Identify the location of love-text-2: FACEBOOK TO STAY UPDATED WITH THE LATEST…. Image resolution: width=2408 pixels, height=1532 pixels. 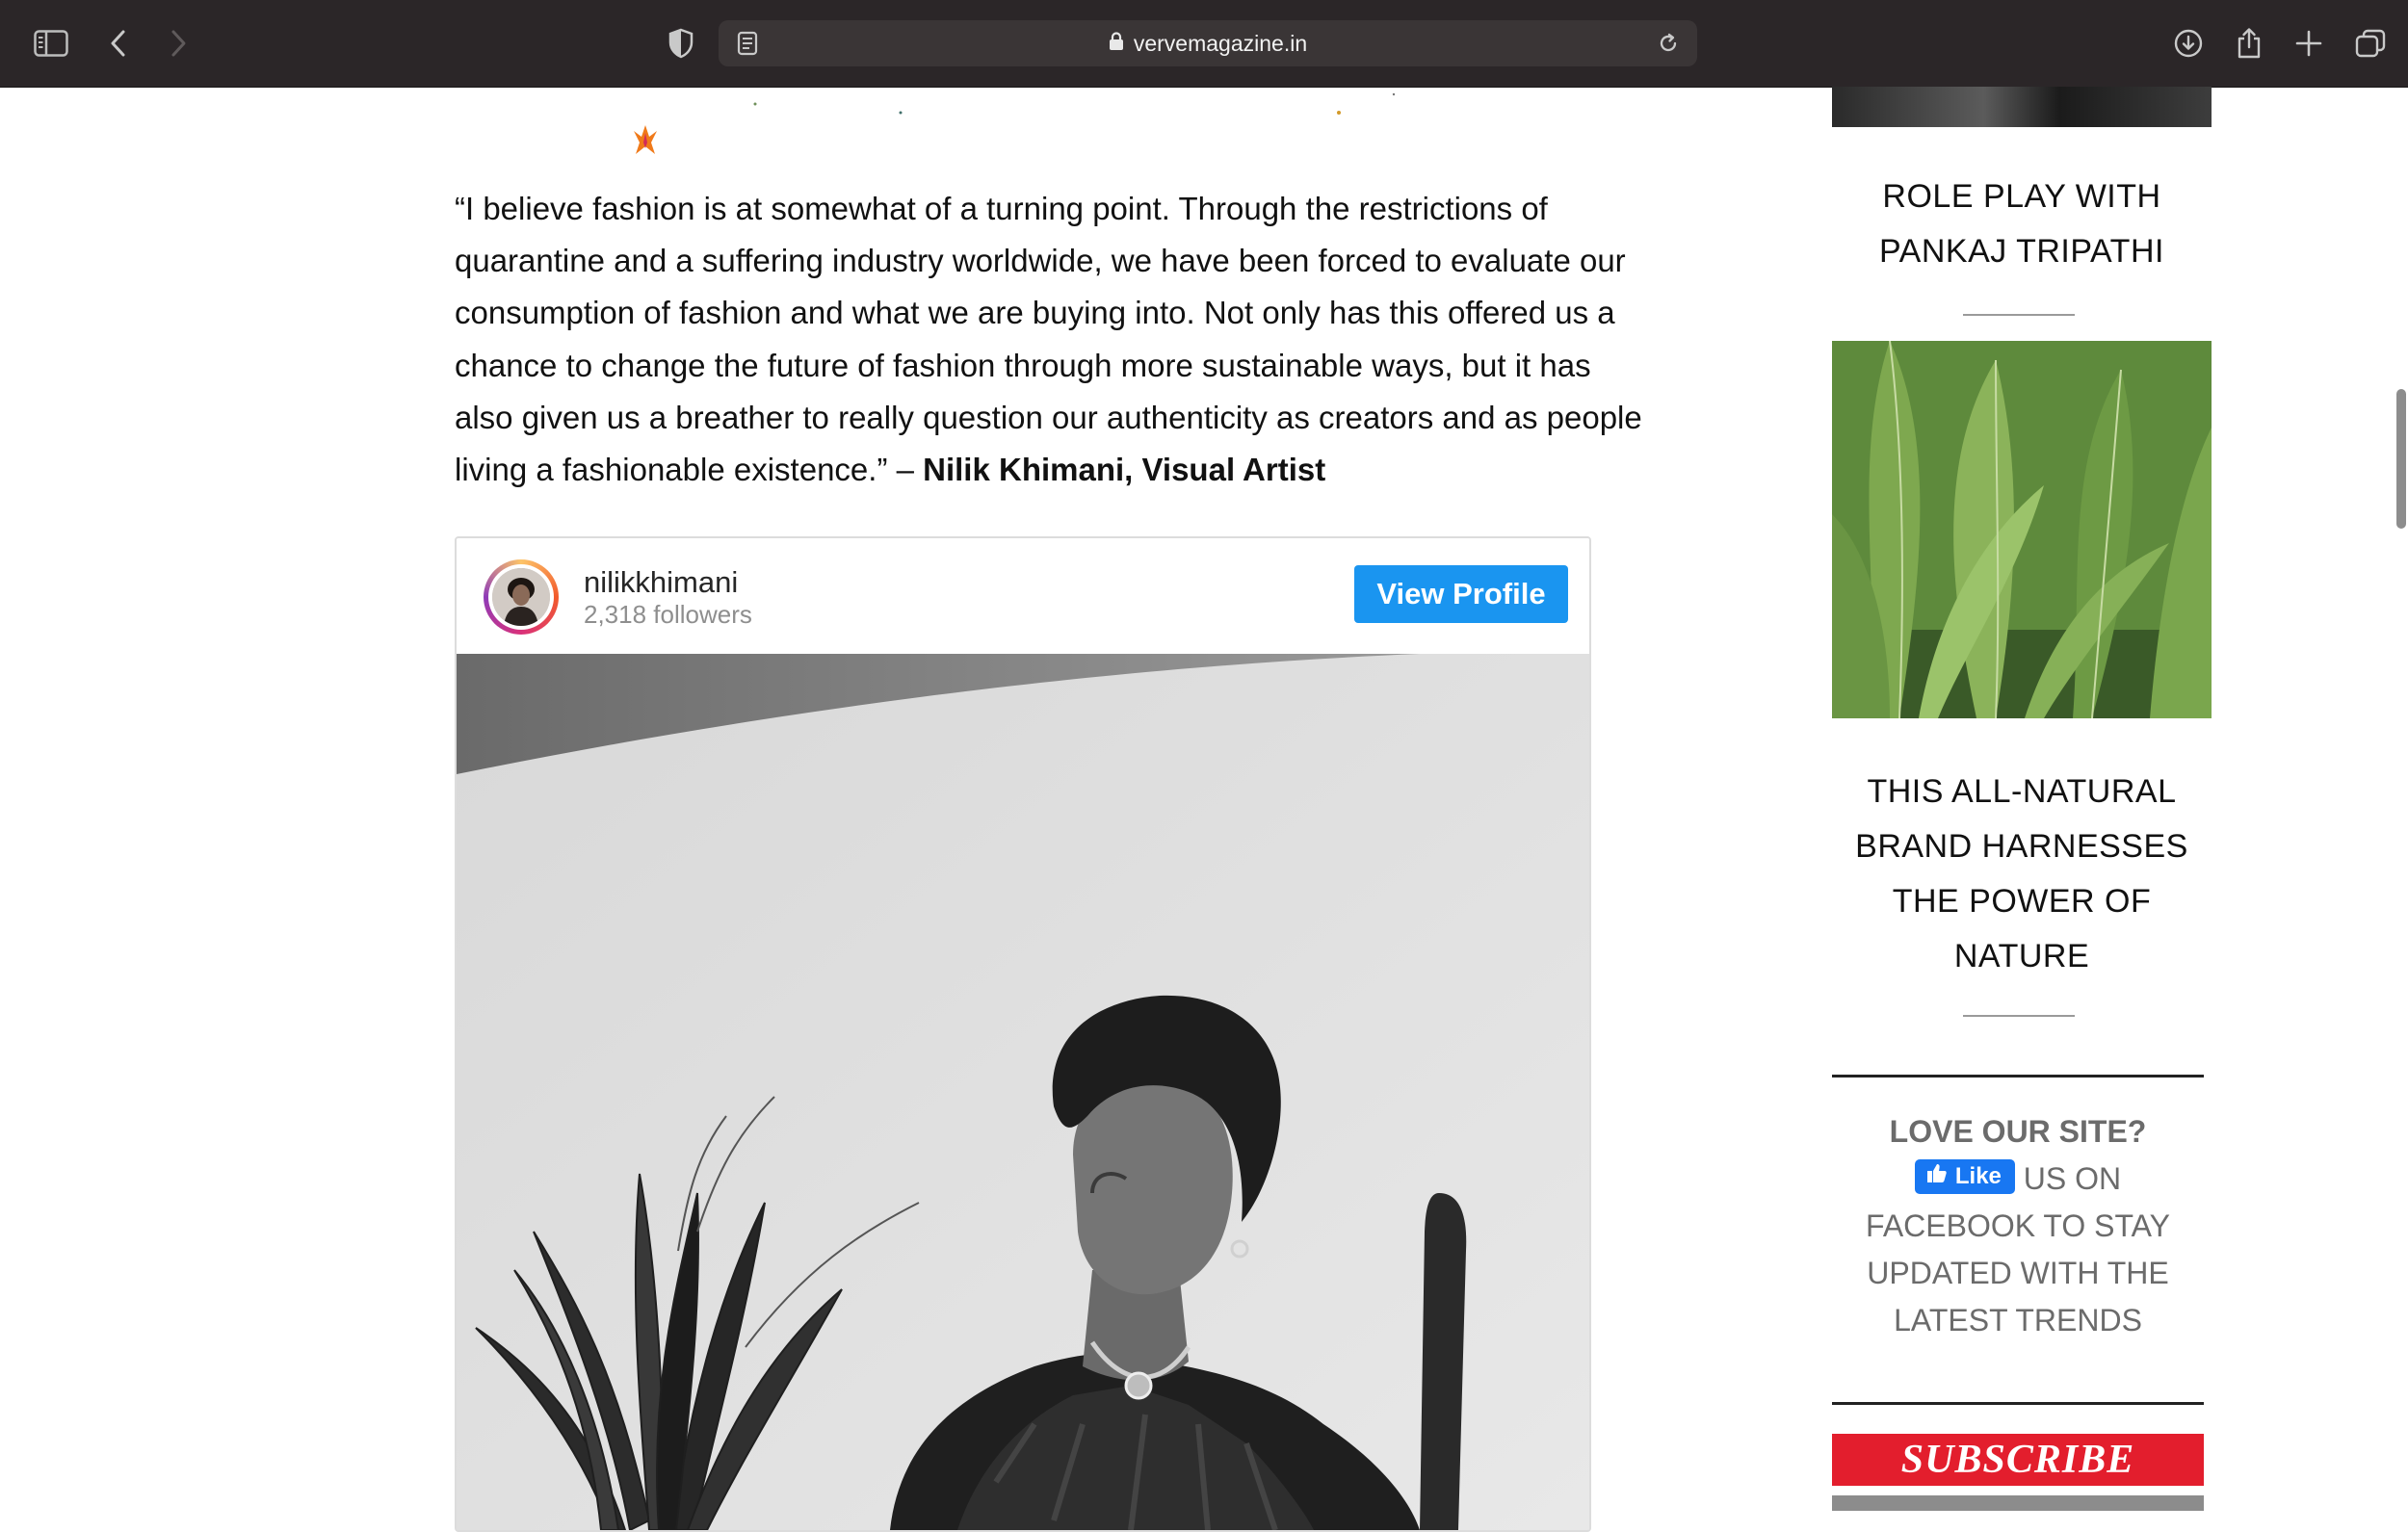
(2018, 1272).